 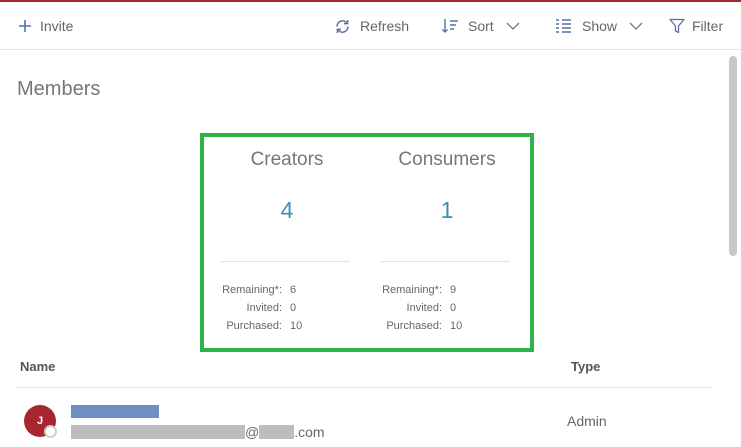 What do you see at coordinates (447, 210) in the screenshot?
I see `consumers-count: 1` at bounding box center [447, 210].